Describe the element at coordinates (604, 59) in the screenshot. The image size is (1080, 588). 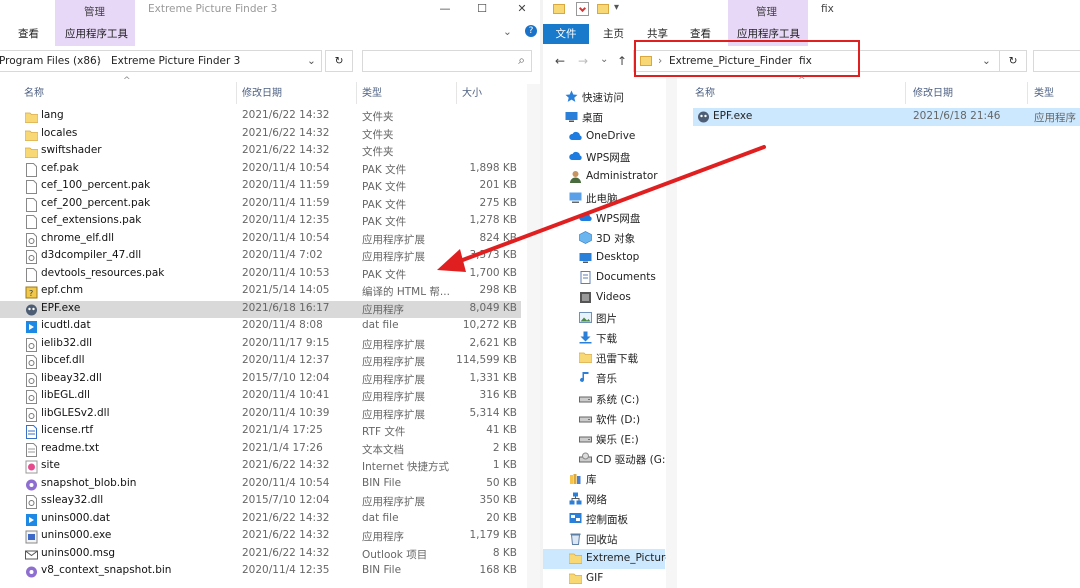
I see `recent-locations-button: ⌄` at that location.